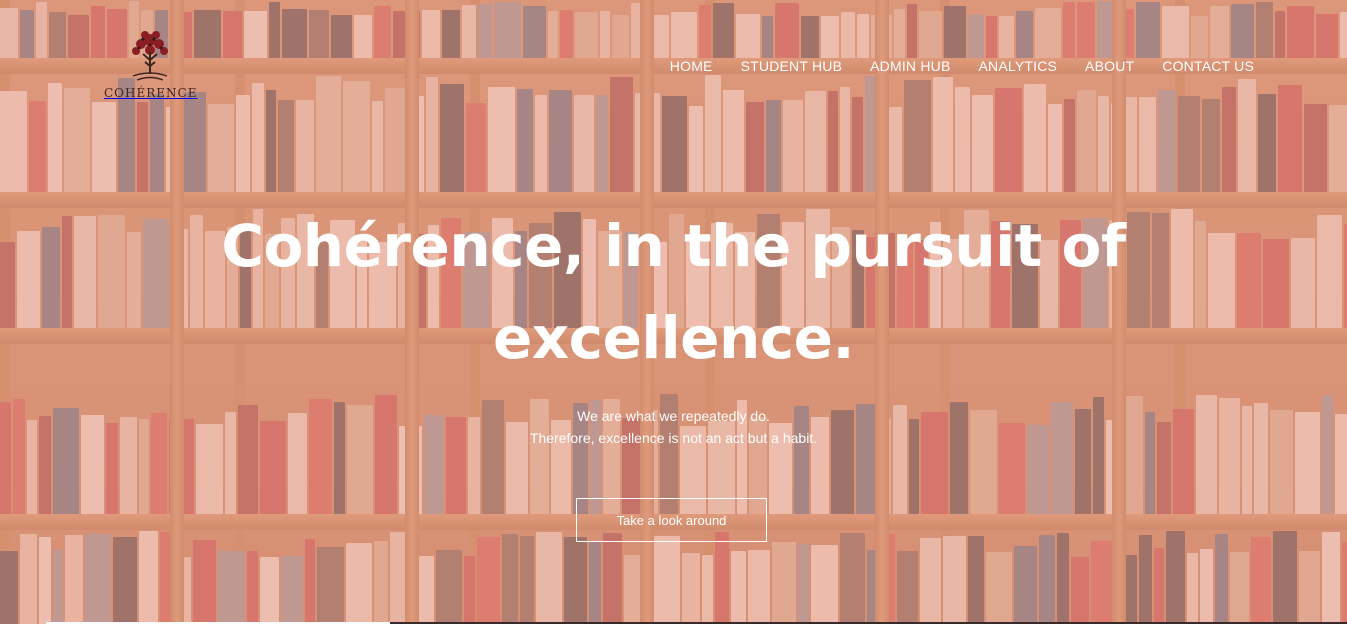 The height and width of the screenshot is (624, 1347). Describe the element at coordinates (671, 520) in the screenshot. I see `take-a-look-around-button: Take a look around` at that location.